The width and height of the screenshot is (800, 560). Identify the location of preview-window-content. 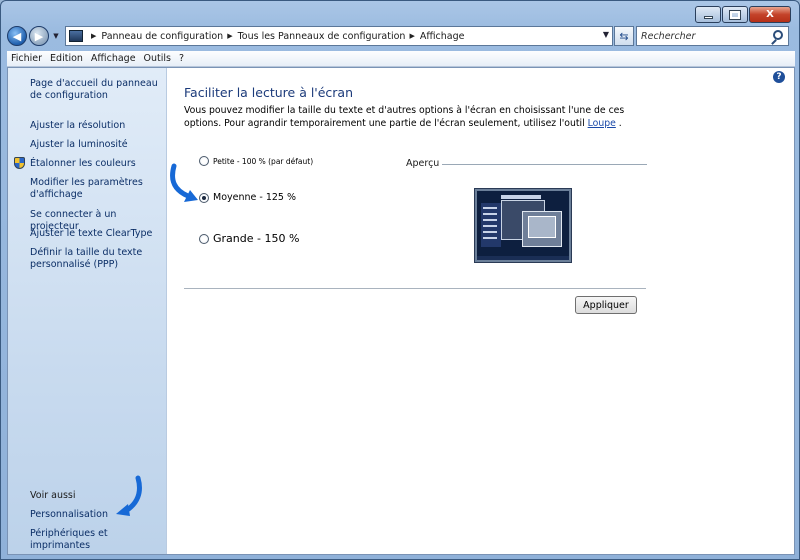
(542, 227).